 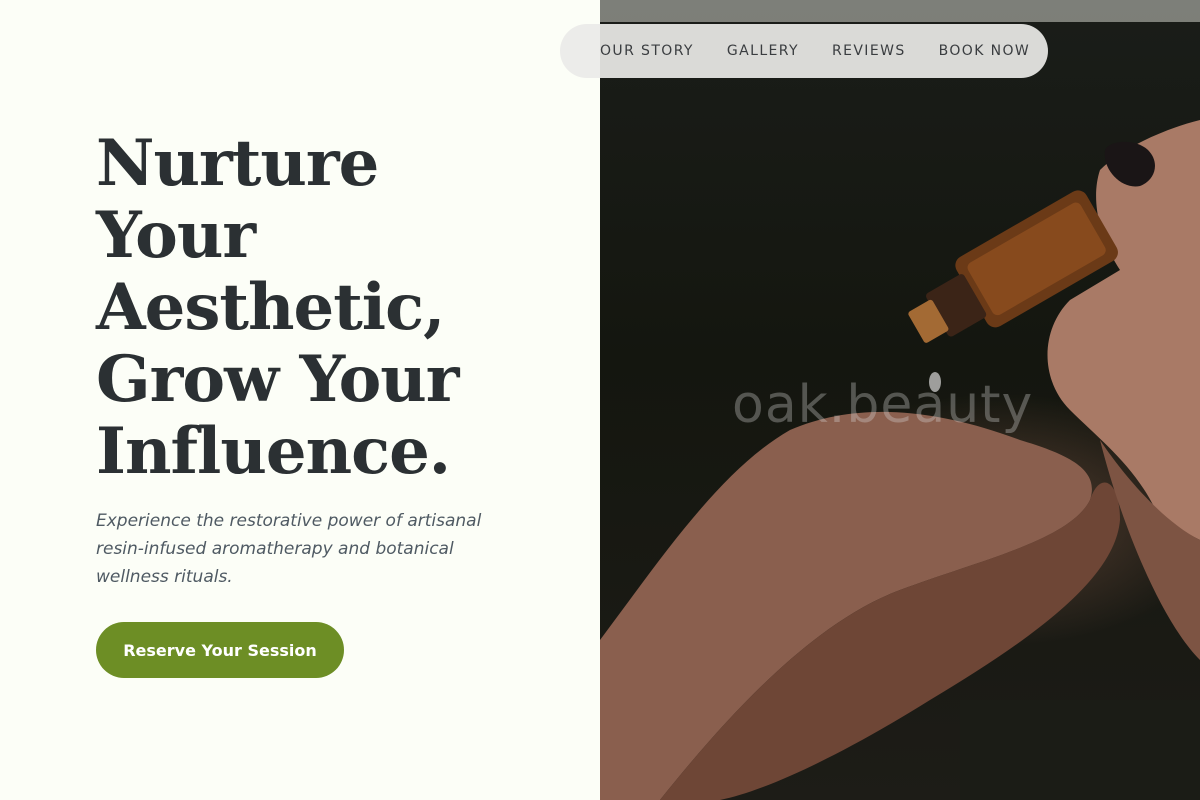 What do you see at coordinates (220, 650) in the screenshot?
I see `reserve-session-button: Reserve Your Session` at bounding box center [220, 650].